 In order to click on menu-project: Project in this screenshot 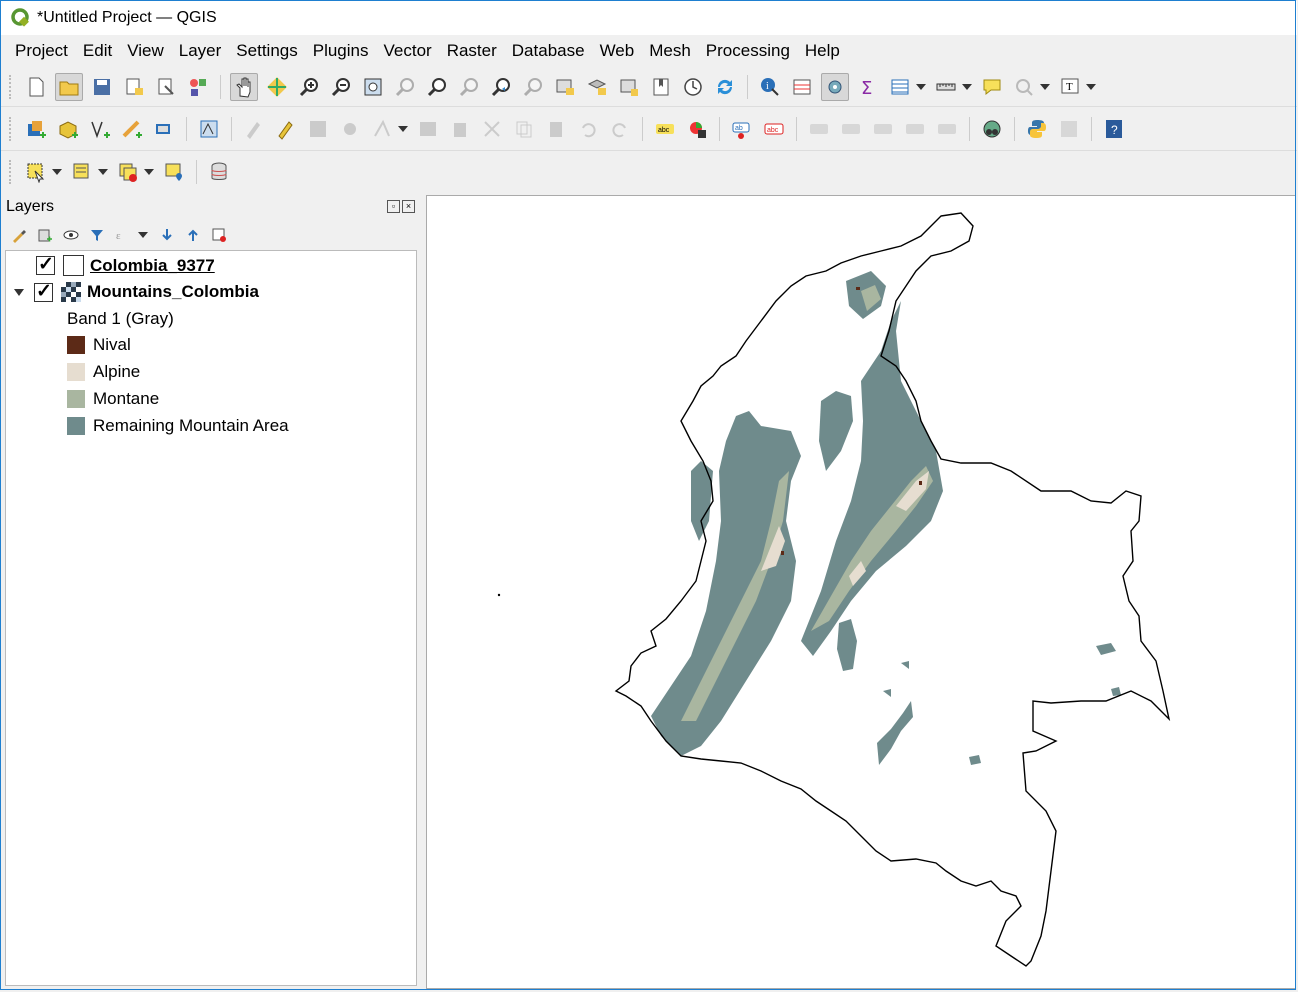, I will do `click(41, 51)`.